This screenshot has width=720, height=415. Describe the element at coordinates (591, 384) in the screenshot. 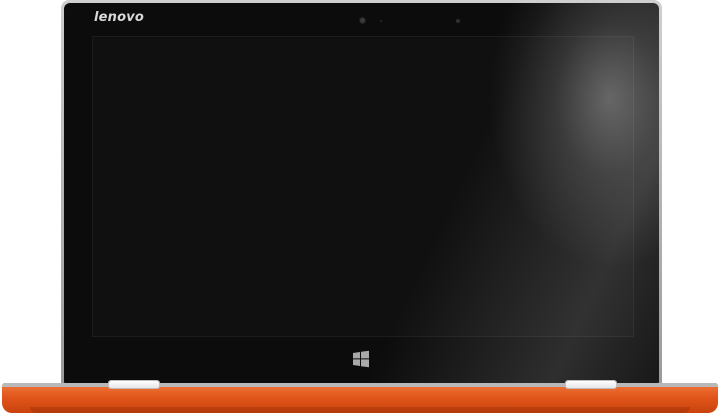

I see `hinge-right` at that location.